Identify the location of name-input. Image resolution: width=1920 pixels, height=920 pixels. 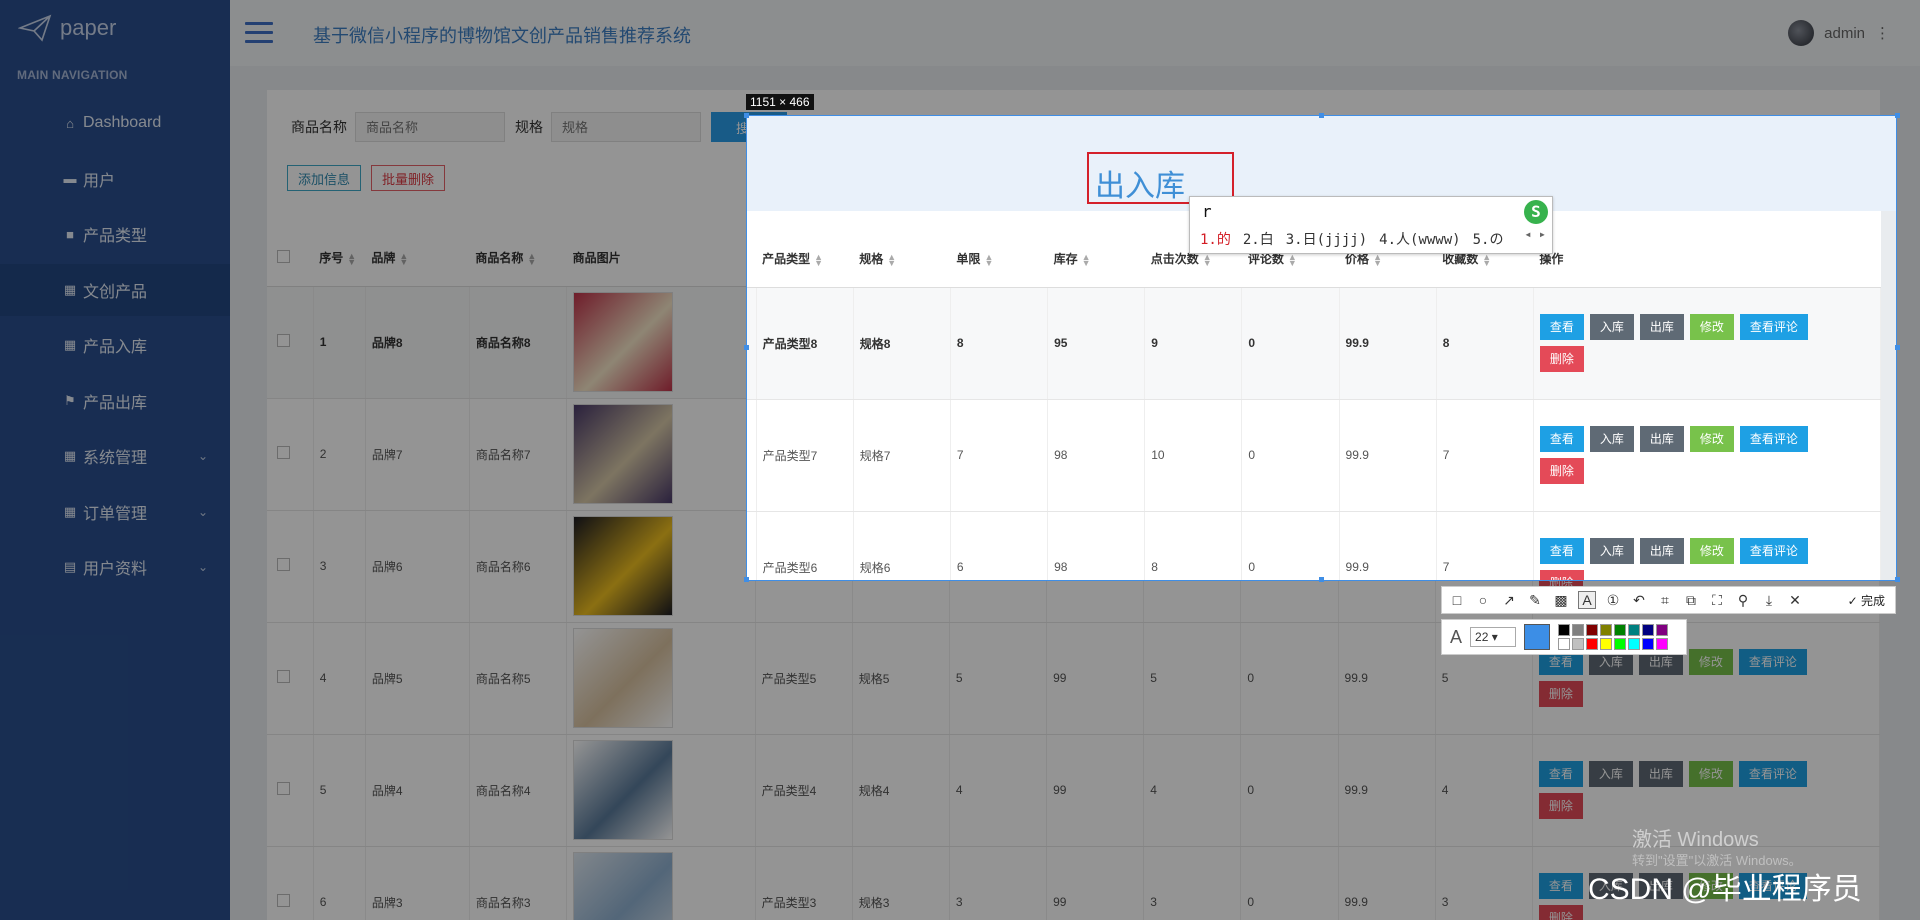
(430, 127).